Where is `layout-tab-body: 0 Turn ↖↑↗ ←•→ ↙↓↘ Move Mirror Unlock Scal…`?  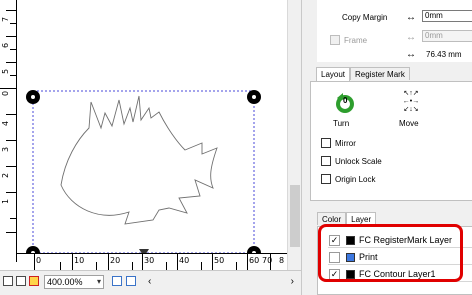 layout-tab-body: 0 Turn ↖↑↗ ←•→ ↙↓↘ Move Mirror Unlock Scal… is located at coordinates (391, 141).